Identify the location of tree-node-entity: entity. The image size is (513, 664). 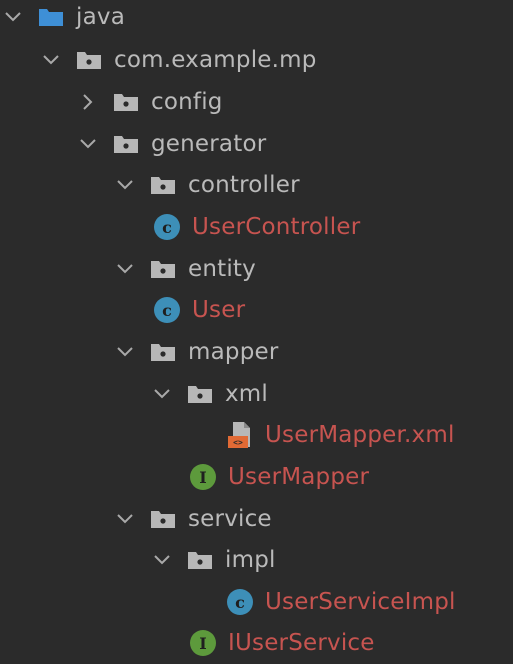
(185, 269).